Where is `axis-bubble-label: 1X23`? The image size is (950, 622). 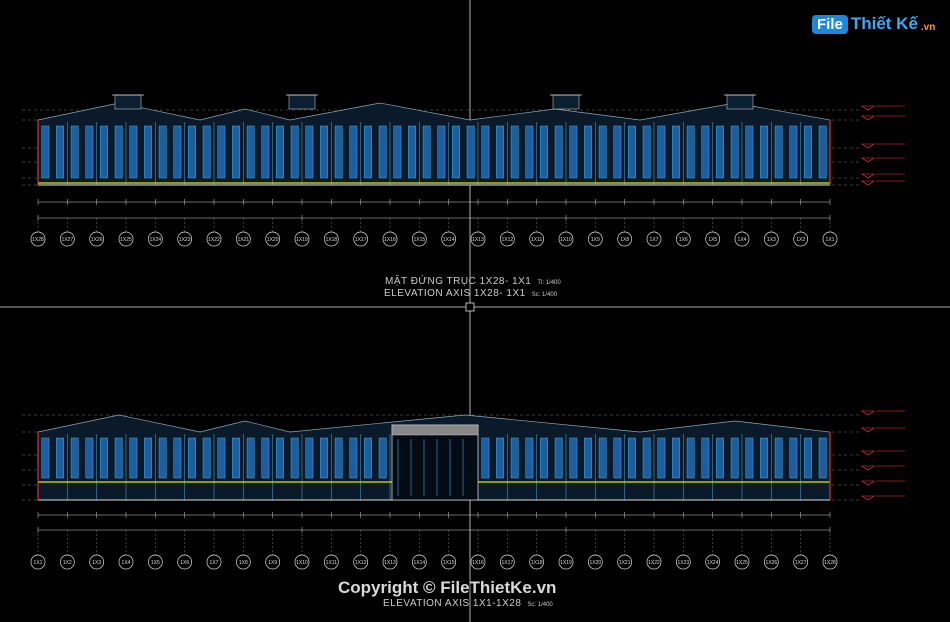 axis-bubble-label: 1X23 is located at coordinates (683, 563).